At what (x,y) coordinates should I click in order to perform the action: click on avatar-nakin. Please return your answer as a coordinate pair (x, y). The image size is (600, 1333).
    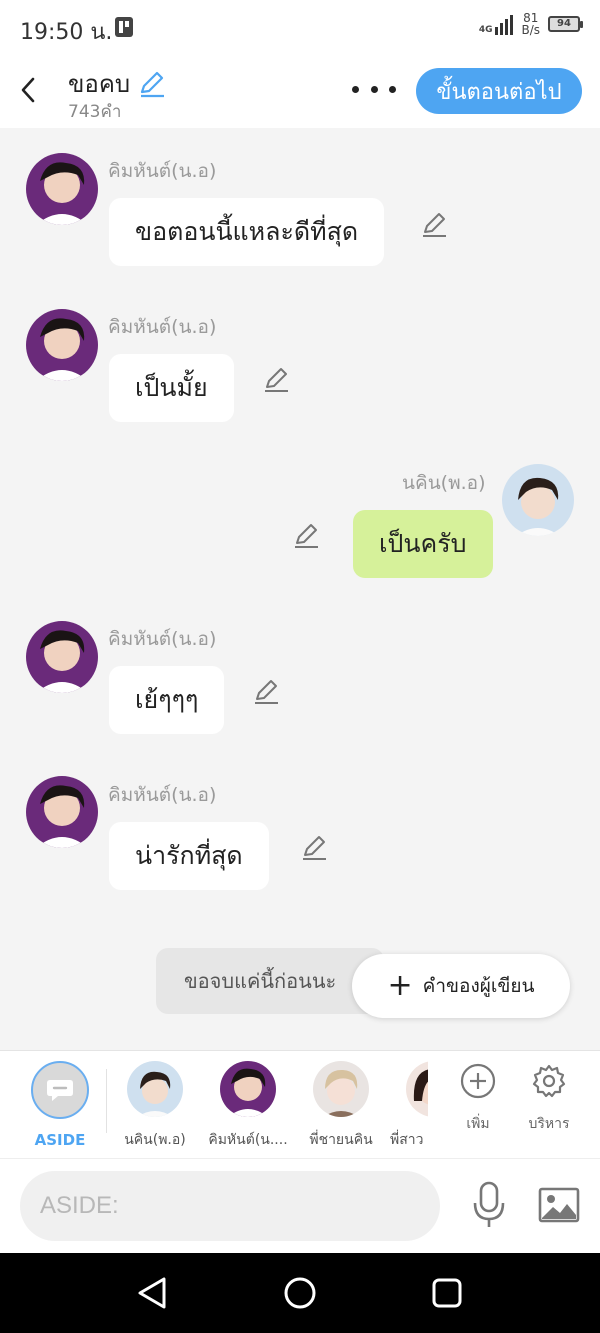
    Looking at the image, I should click on (538, 500).